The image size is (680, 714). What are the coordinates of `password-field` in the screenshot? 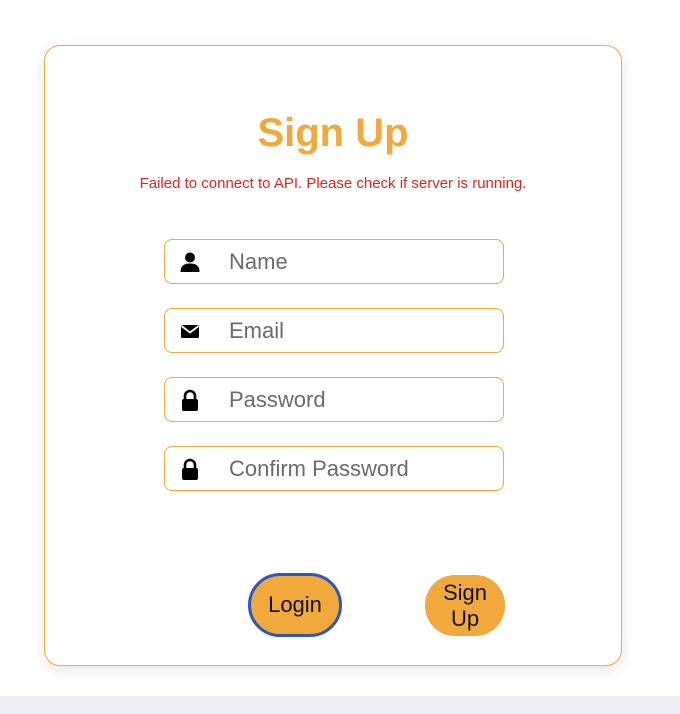 It's located at (334, 399).